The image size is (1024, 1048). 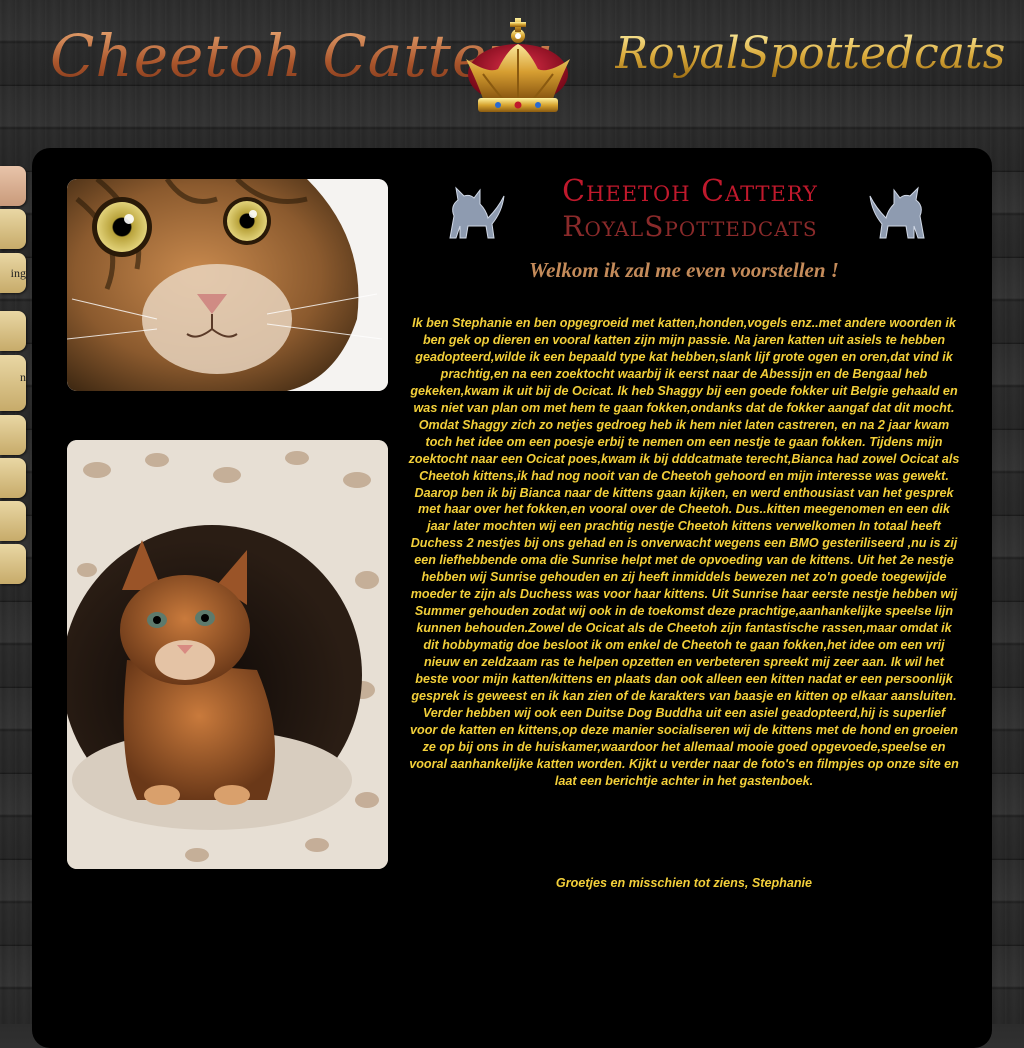 What do you see at coordinates (897, 212) in the screenshot?
I see `cat-silhouette-right-icon` at bounding box center [897, 212].